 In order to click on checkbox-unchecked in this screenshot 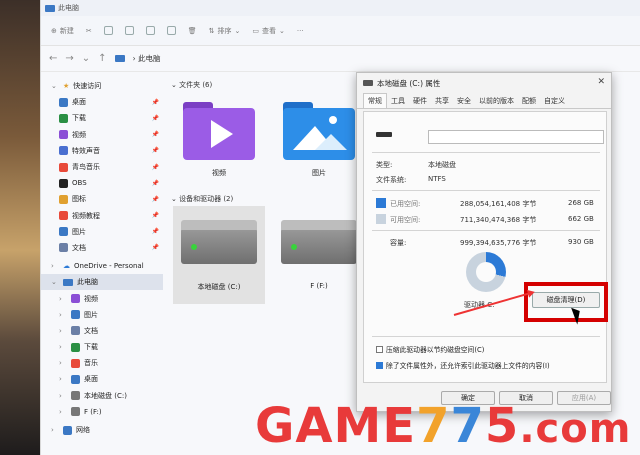, I will do `click(379, 349)`.